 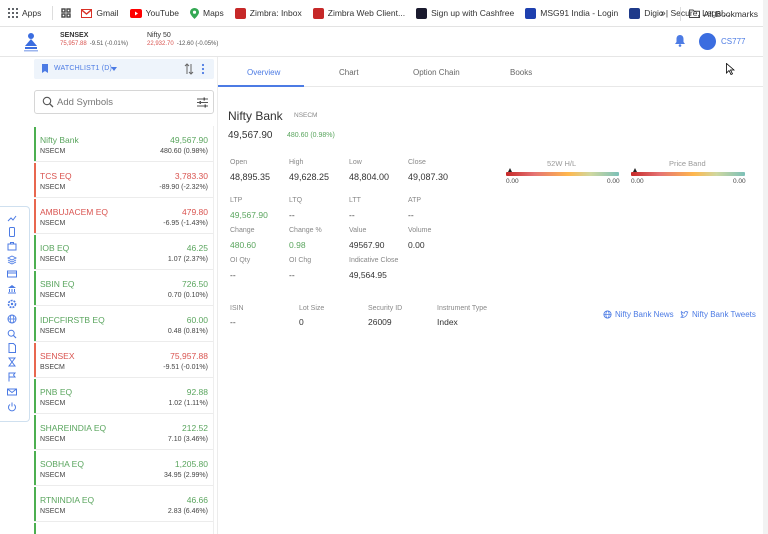 What do you see at coordinates (123, 180) in the screenshot?
I see `watchlist-item: TCS EQ 3,783.30 NSECM -89.90 (-2.32%)` at bounding box center [123, 180].